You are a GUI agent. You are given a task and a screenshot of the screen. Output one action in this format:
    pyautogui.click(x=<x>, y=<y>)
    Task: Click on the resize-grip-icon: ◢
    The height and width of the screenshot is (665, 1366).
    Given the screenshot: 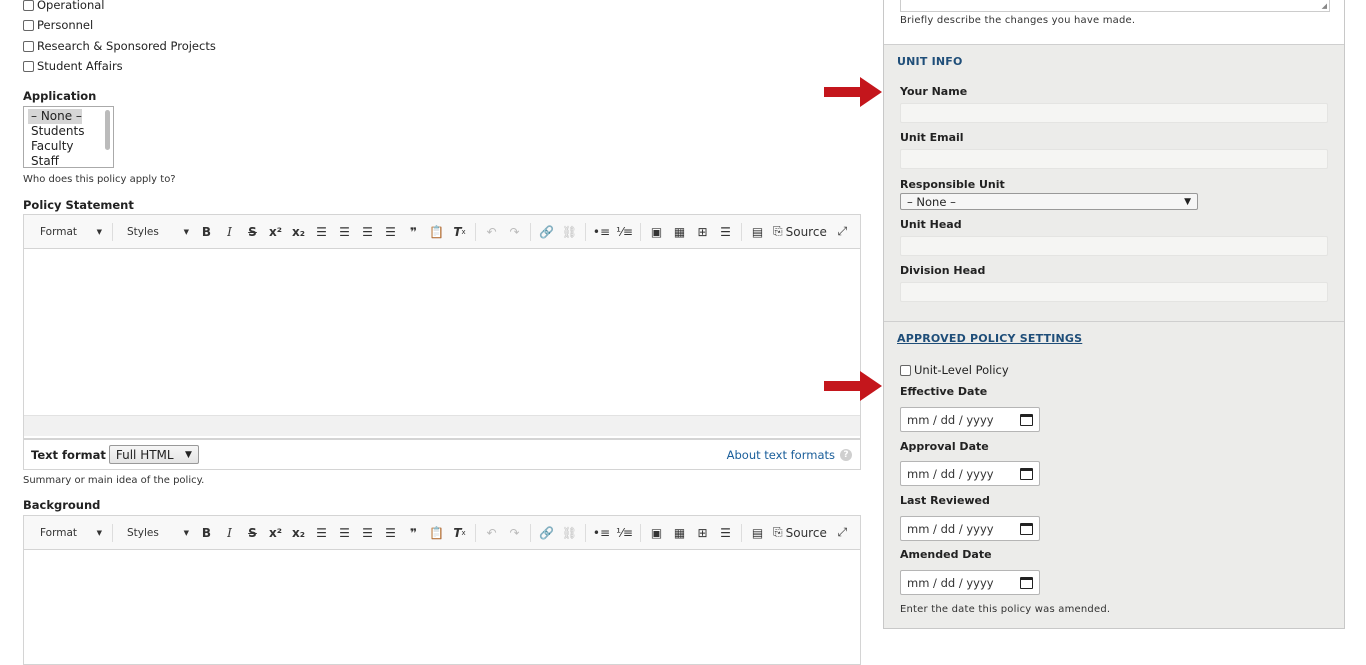 What is the action you would take?
    pyautogui.click(x=1324, y=6)
    